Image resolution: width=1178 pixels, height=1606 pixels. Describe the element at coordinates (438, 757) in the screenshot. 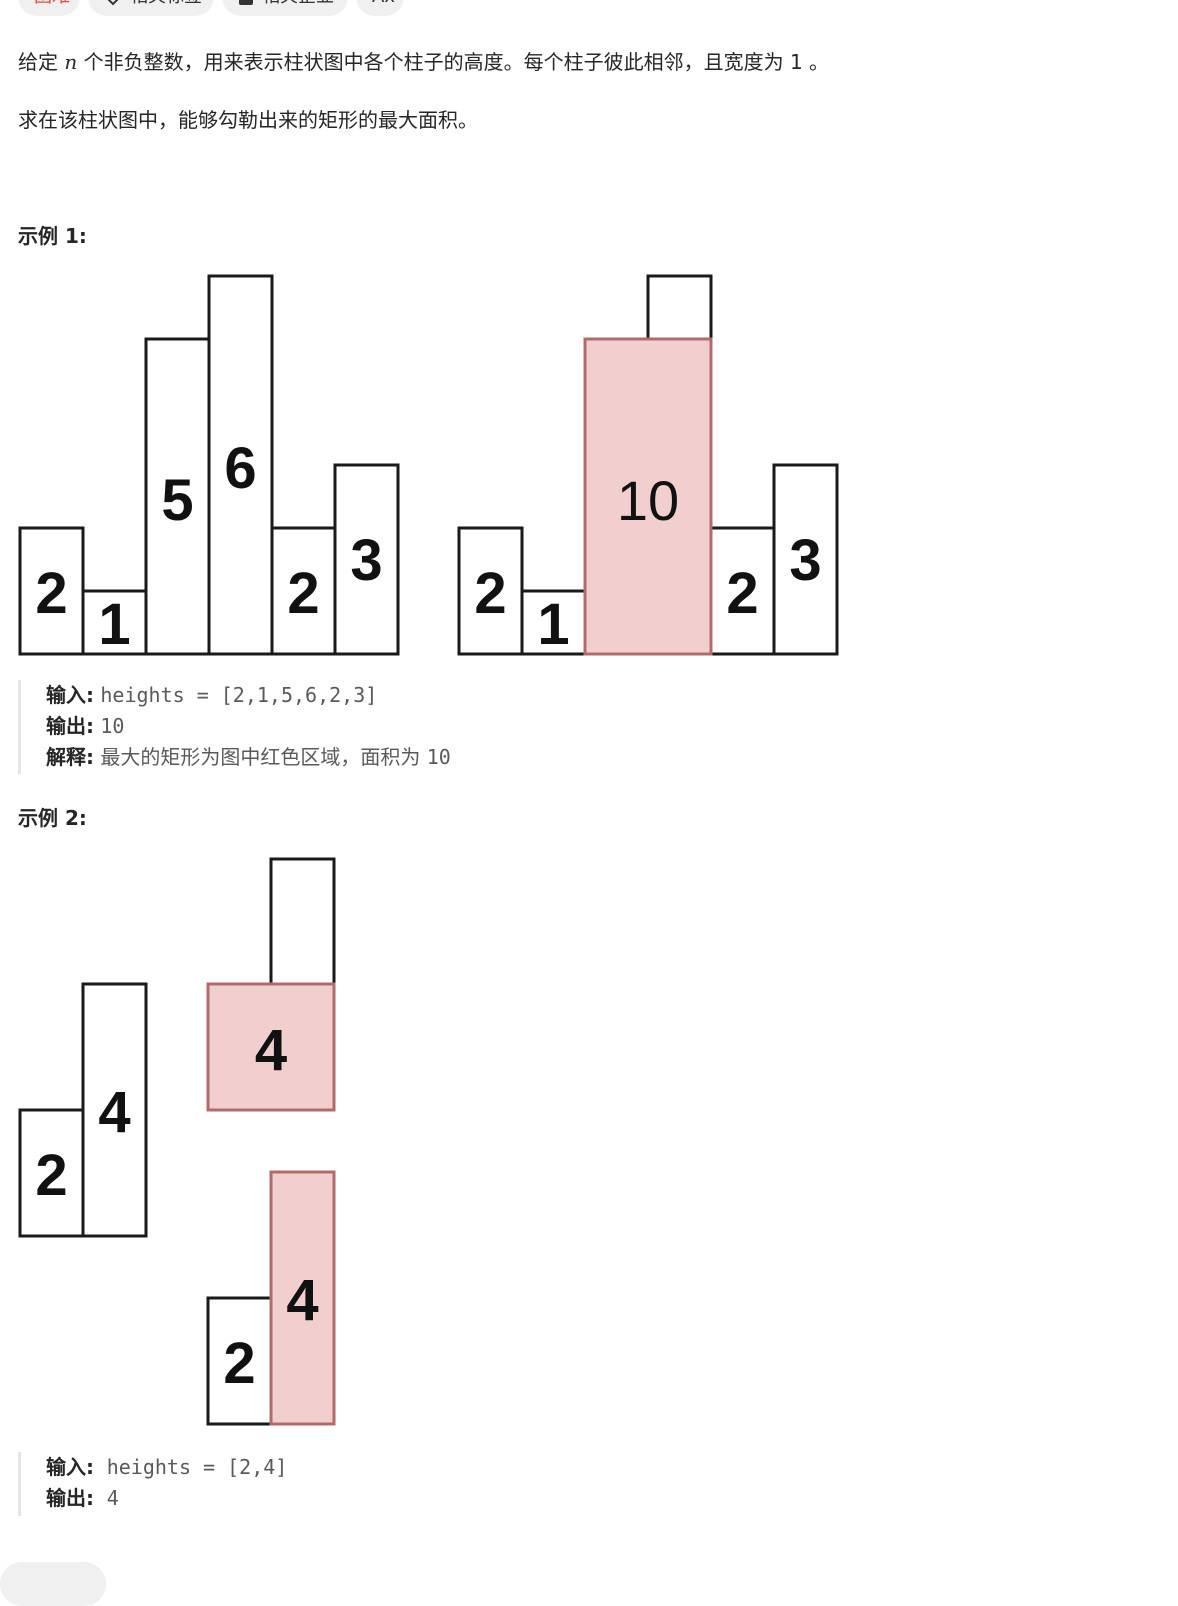

I see `explain-value: 10` at that location.